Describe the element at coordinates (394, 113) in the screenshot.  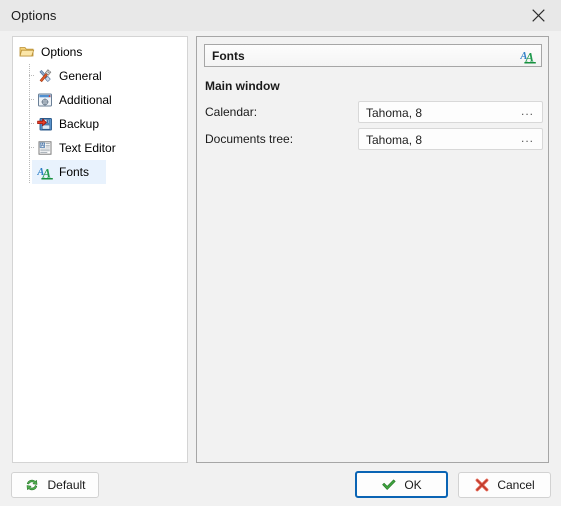
I see `calendar-font-value: Tahoma, 8` at that location.